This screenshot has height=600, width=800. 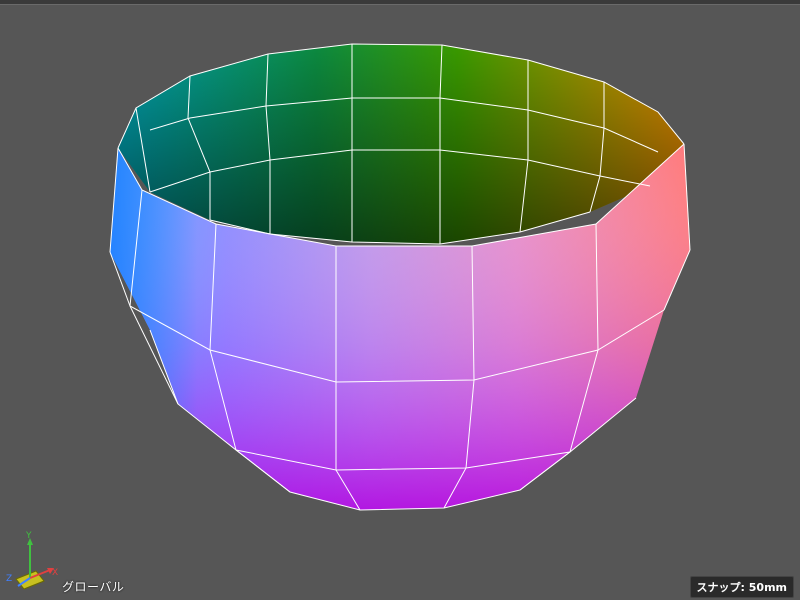 What do you see at coordinates (32, 560) in the screenshot?
I see `axis-gizmo: Y X Z` at bounding box center [32, 560].